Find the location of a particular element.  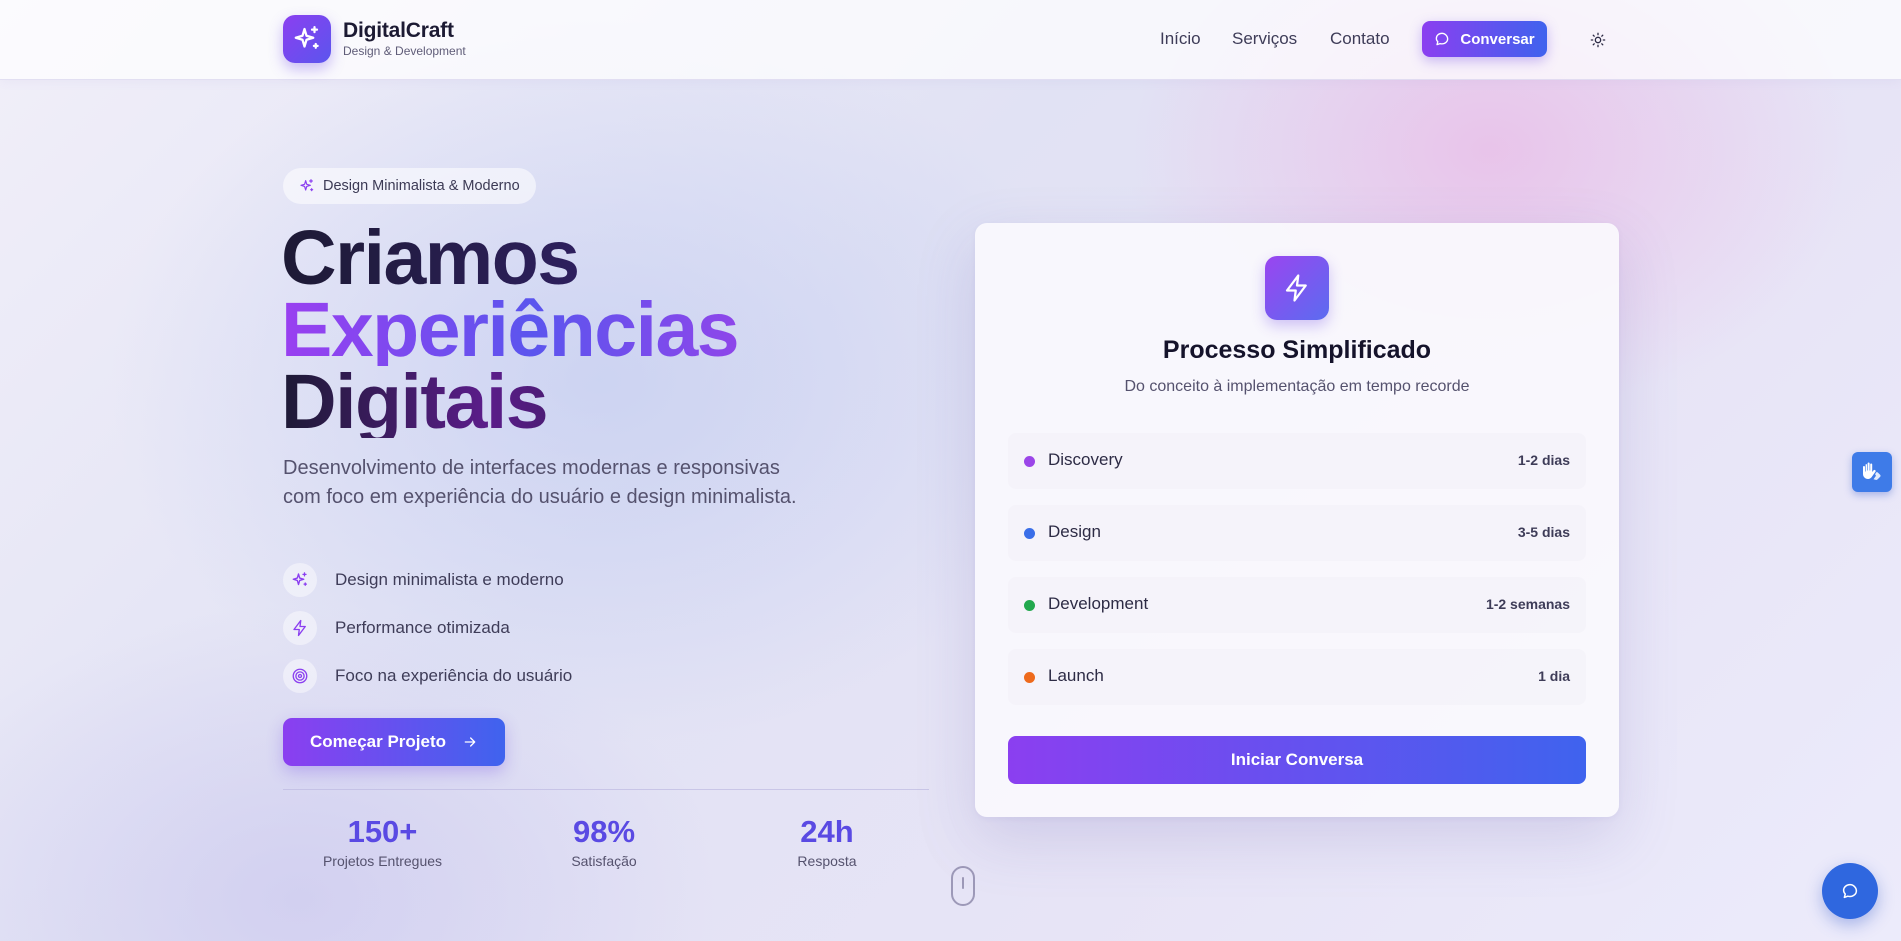

stat-satisfaction: 98% Satisfação is located at coordinates (604, 841).